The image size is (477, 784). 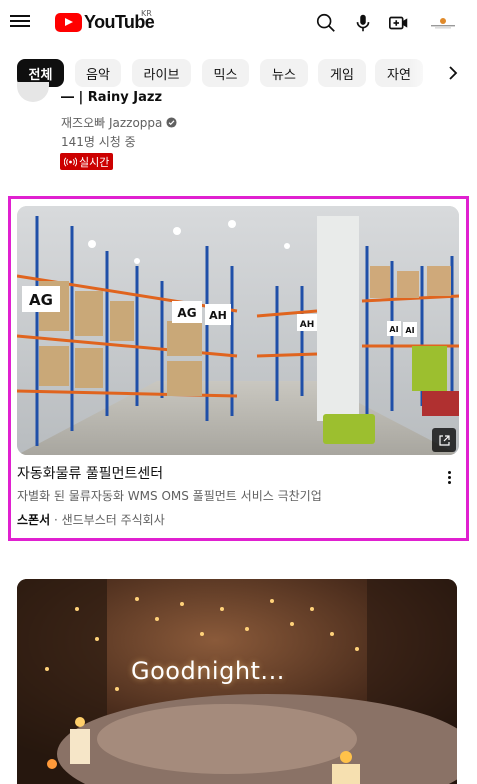 I want to click on live-broadcast-icon, so click(x=70, y=161).